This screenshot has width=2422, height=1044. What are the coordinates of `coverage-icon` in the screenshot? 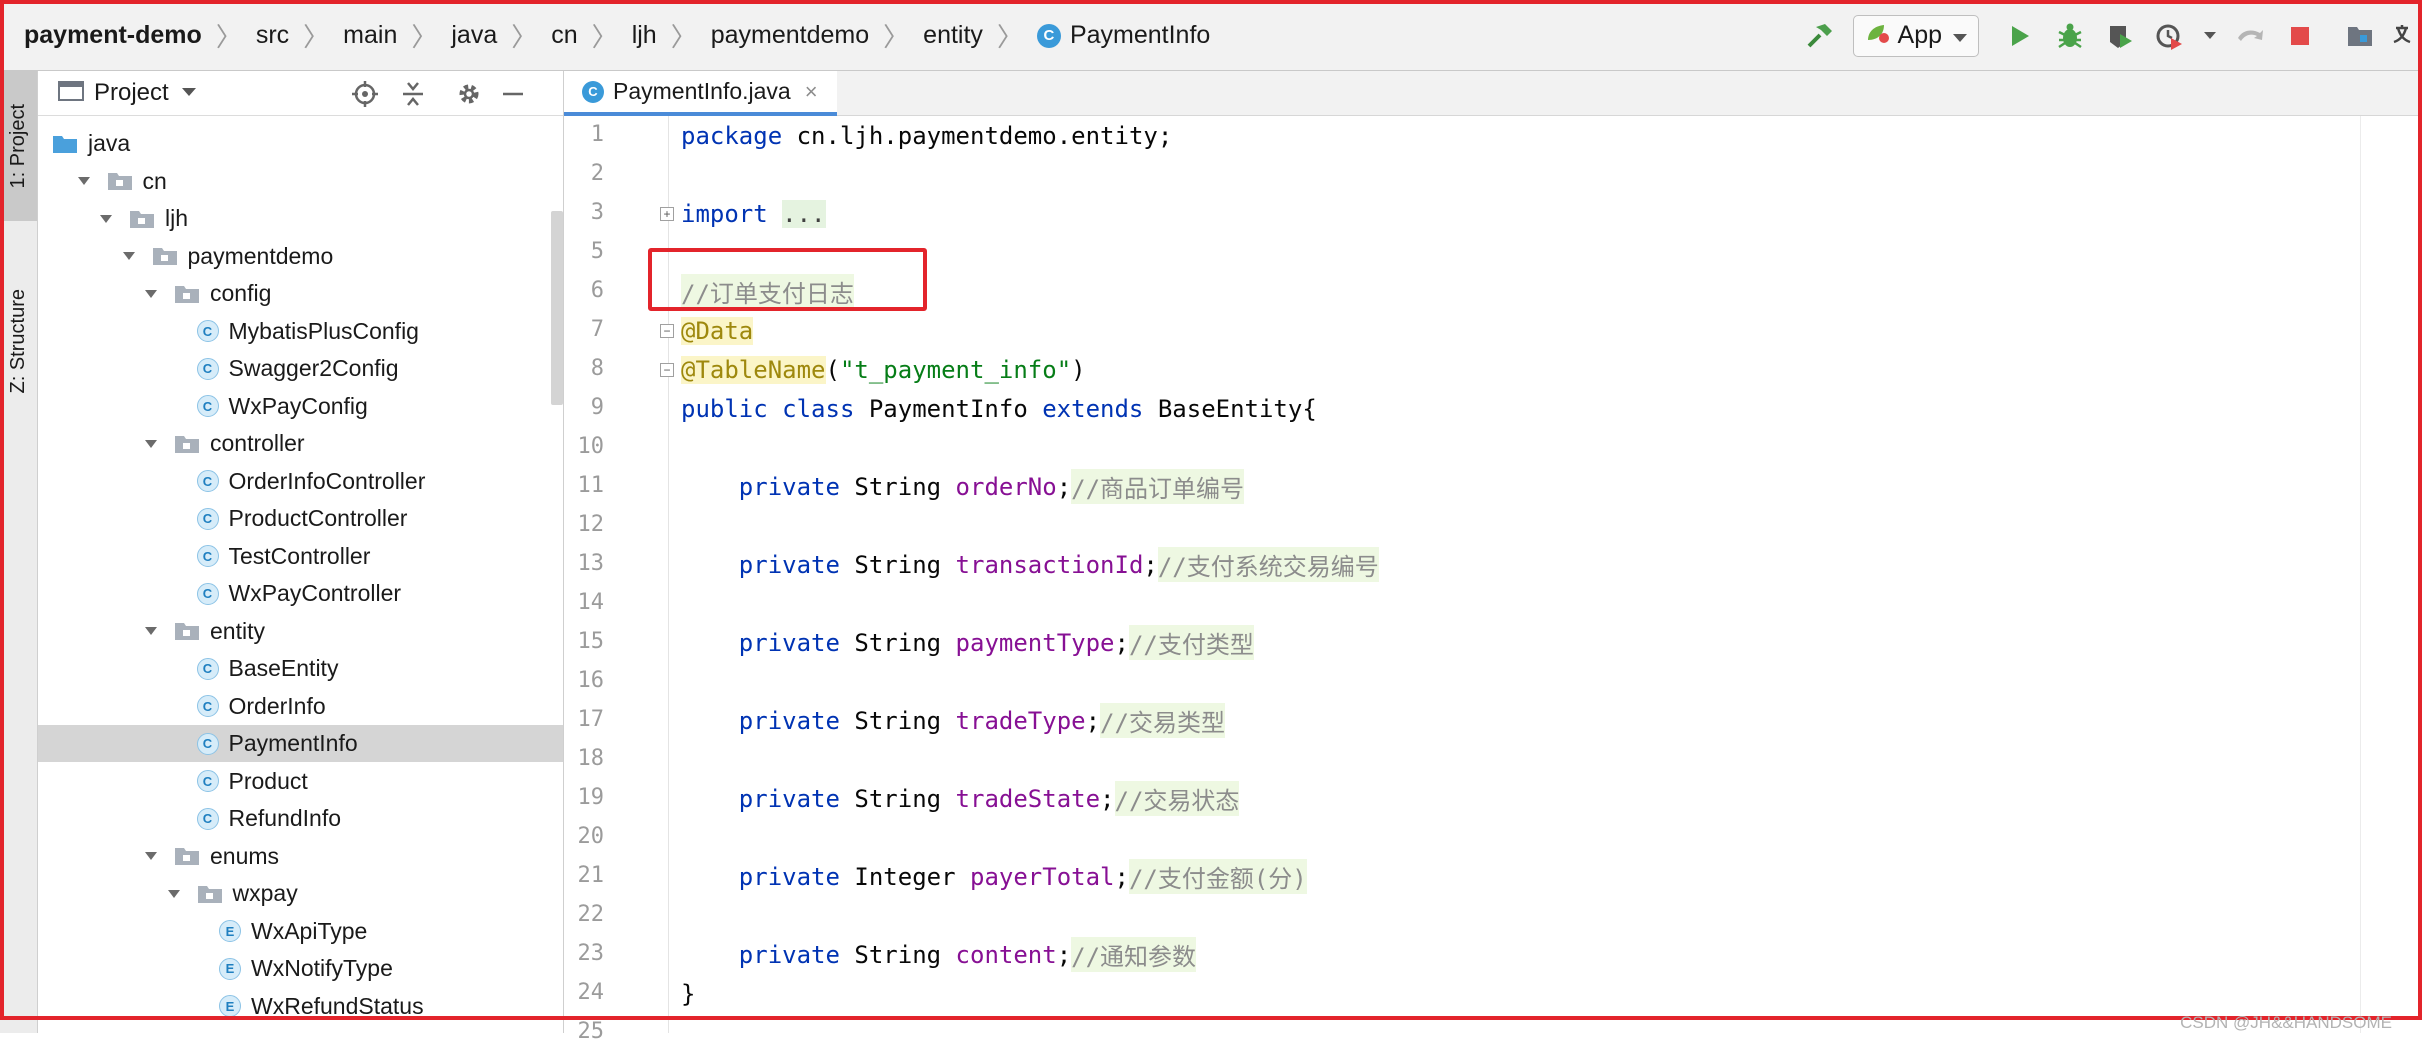 It's located at (2120, 36).